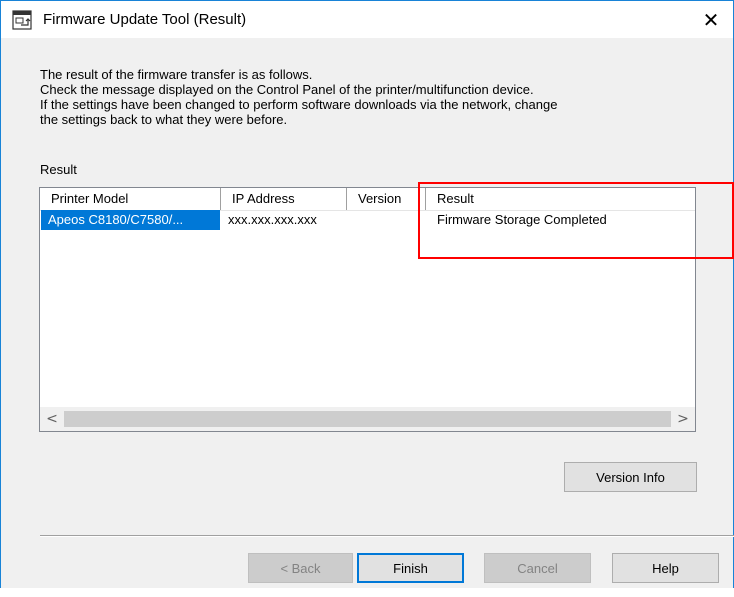 Image resolution: width=734 pixels, height=597 pixels. What do you see at coordinates (418, 199) in the screenshot?
I see `column-separator` at bounding box center [418, 199].